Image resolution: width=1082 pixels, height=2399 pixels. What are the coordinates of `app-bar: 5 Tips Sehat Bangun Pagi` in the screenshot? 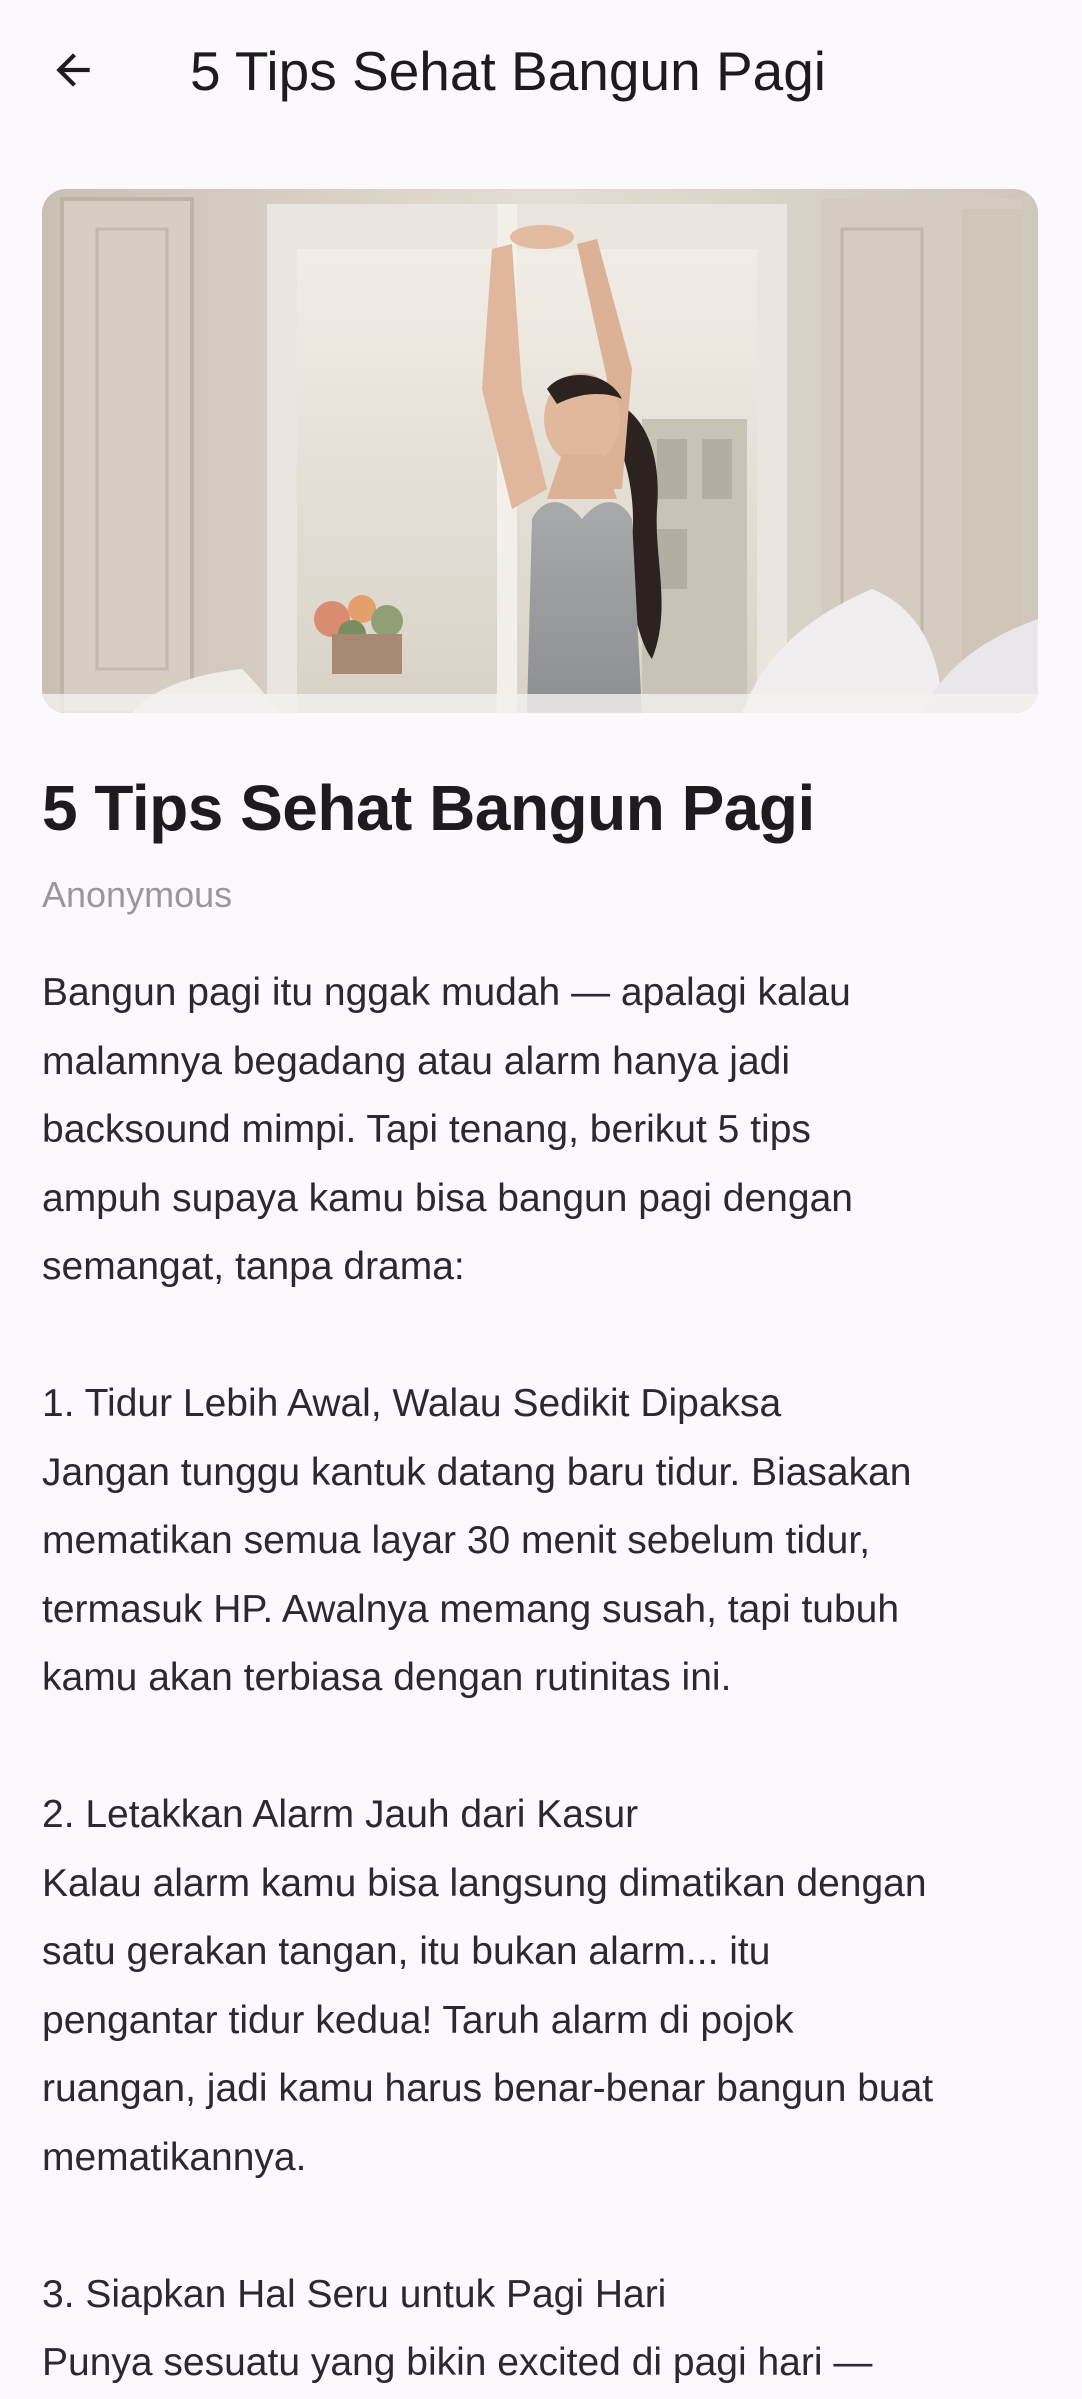 It's located at (541, 73).